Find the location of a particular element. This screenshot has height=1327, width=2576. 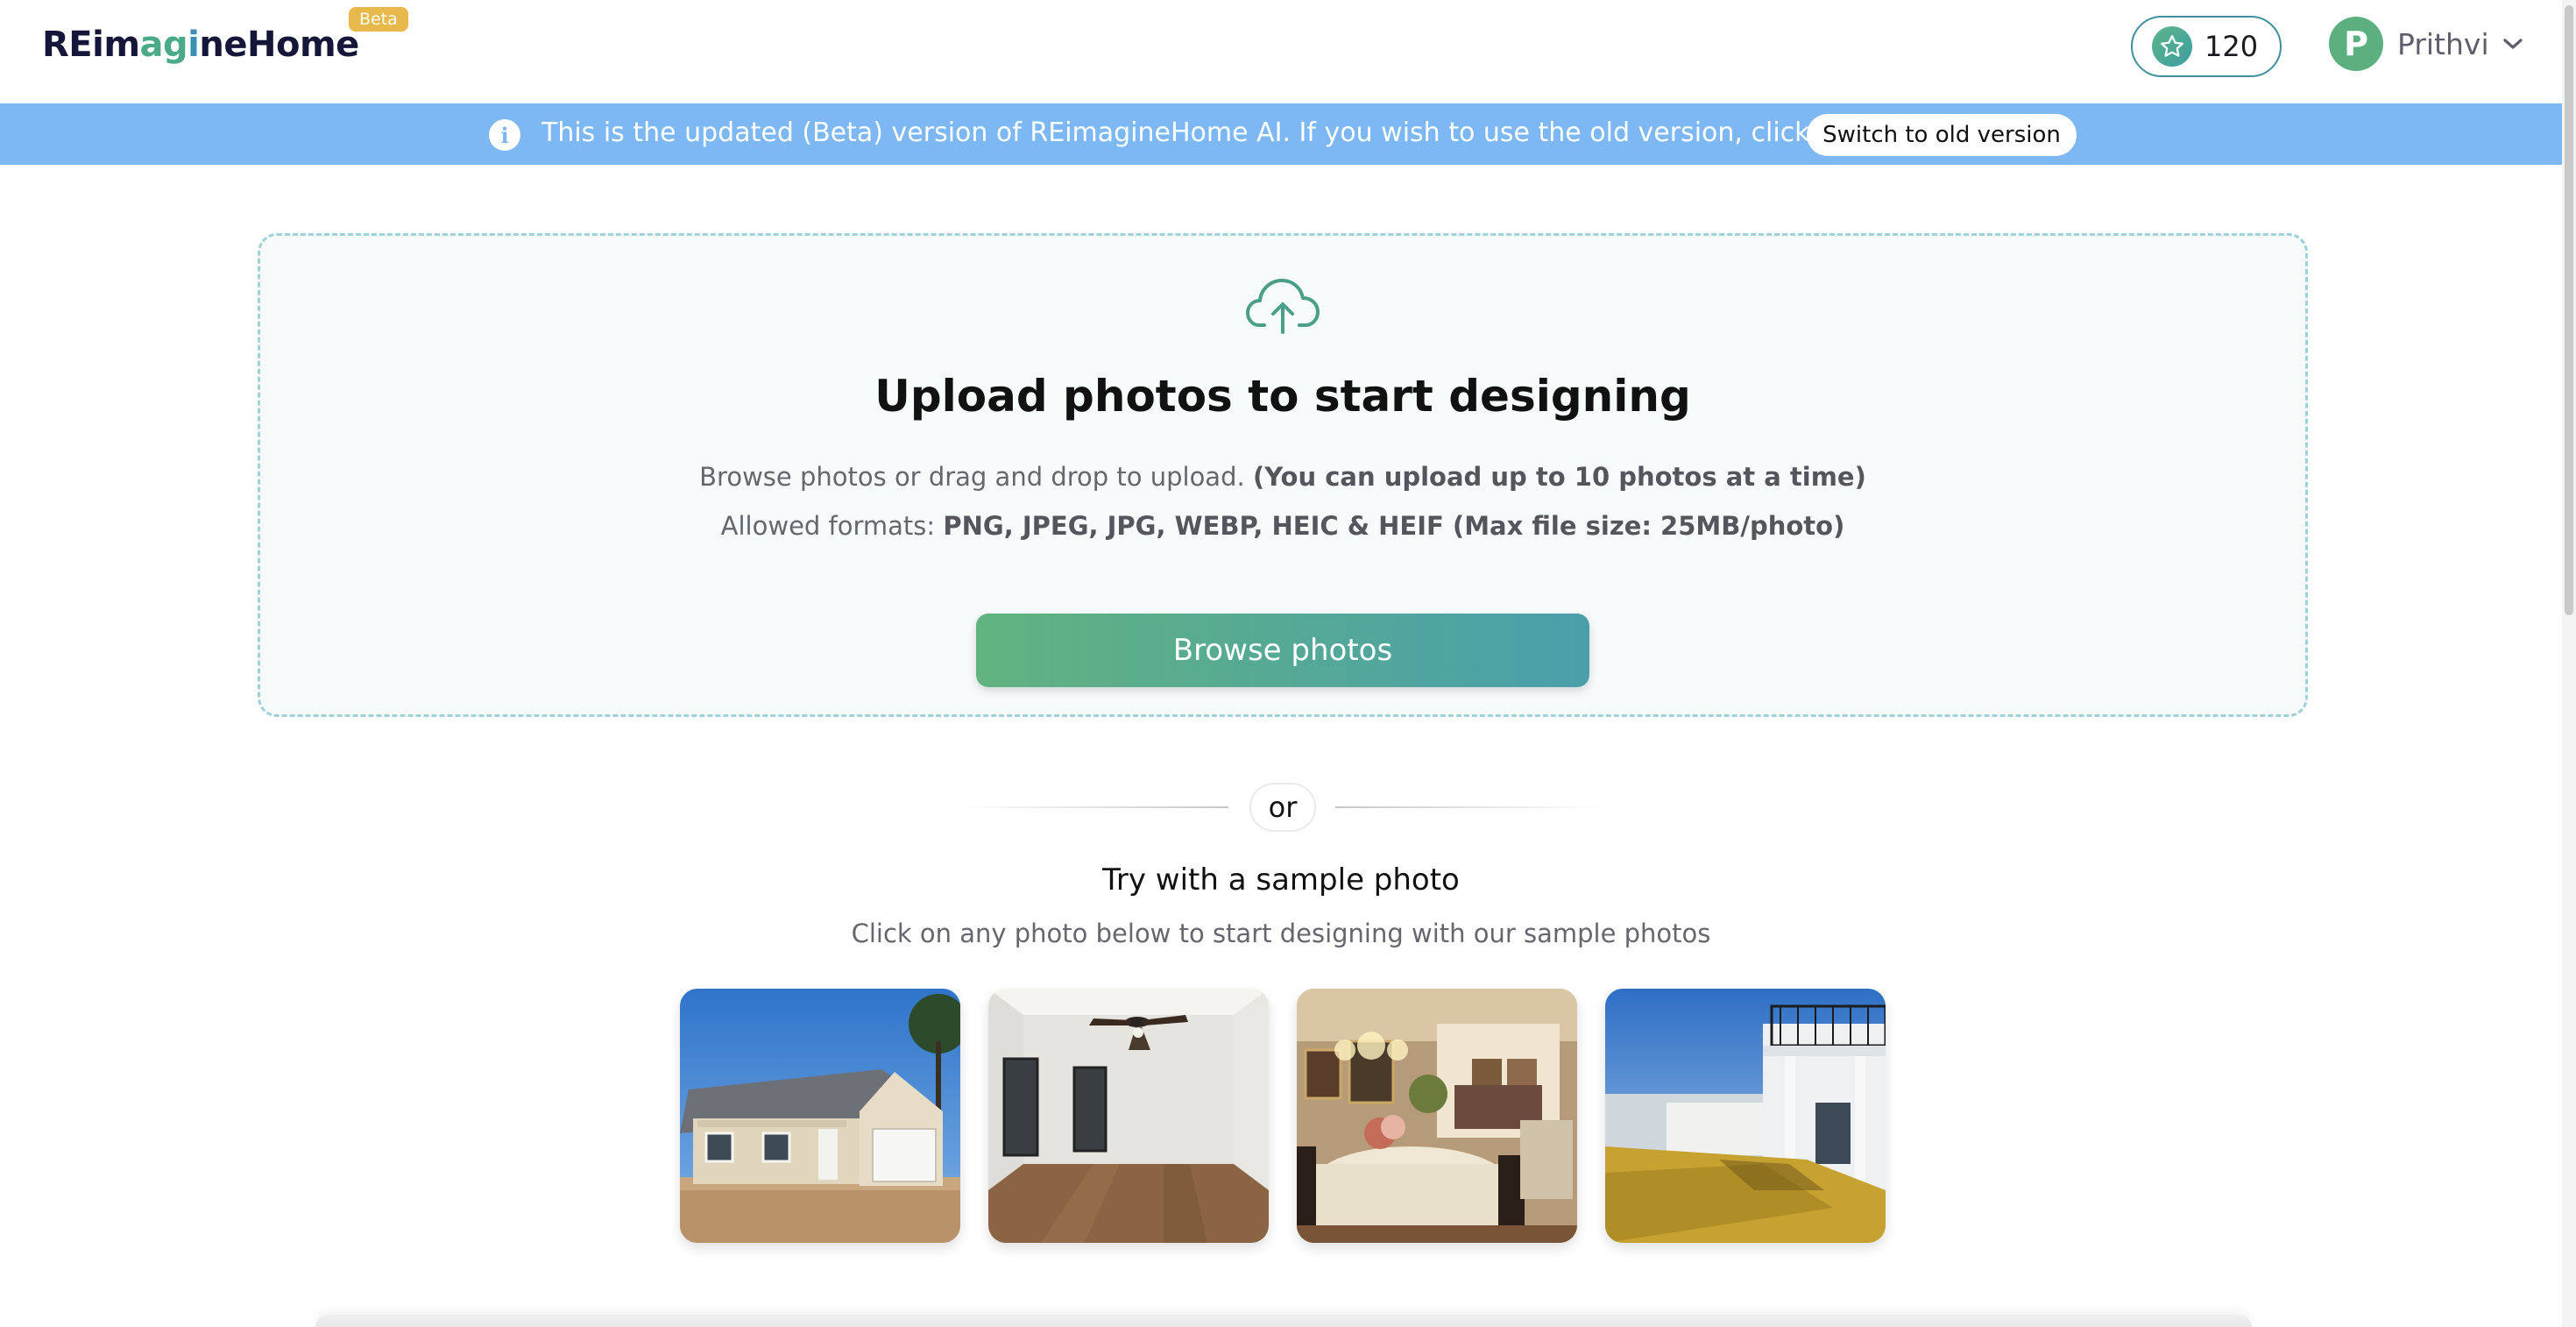

upload-title: Upload photos to start designing is located at coordinates (1282, 396).